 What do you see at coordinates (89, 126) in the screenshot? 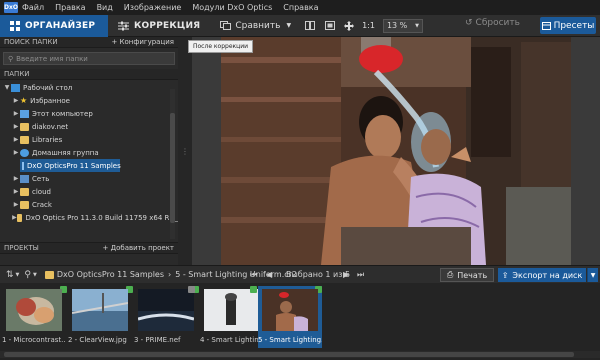
I see `tree-item-diakov: ▶ diakov.net` at bounding box center [89, 126].